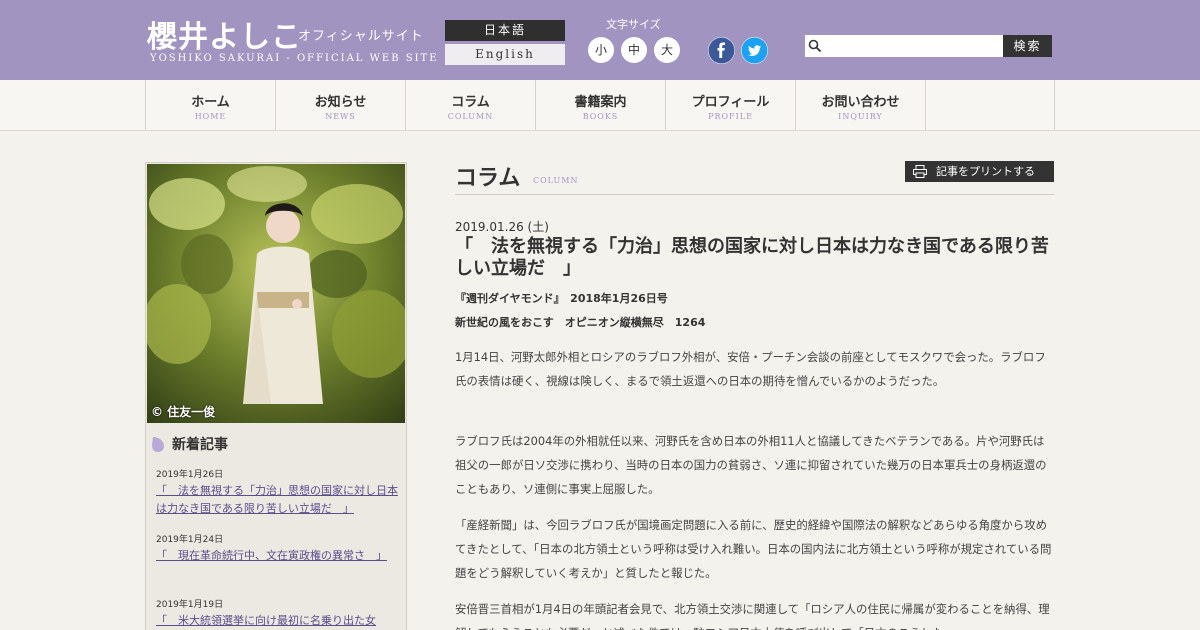  What do you see at coordinates (754, 50) in the screenshot?
I see `twitter-icon` at bounding box center [754, 50].